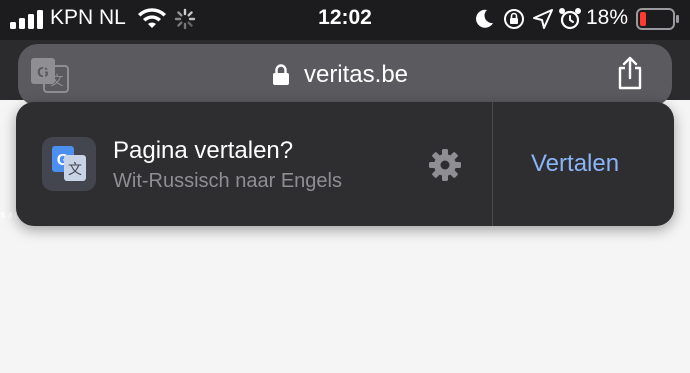 Image resolution: width=690 pixels, height=373 pixels. I want to click on translate-button: Vertalen, so click(575, 164).